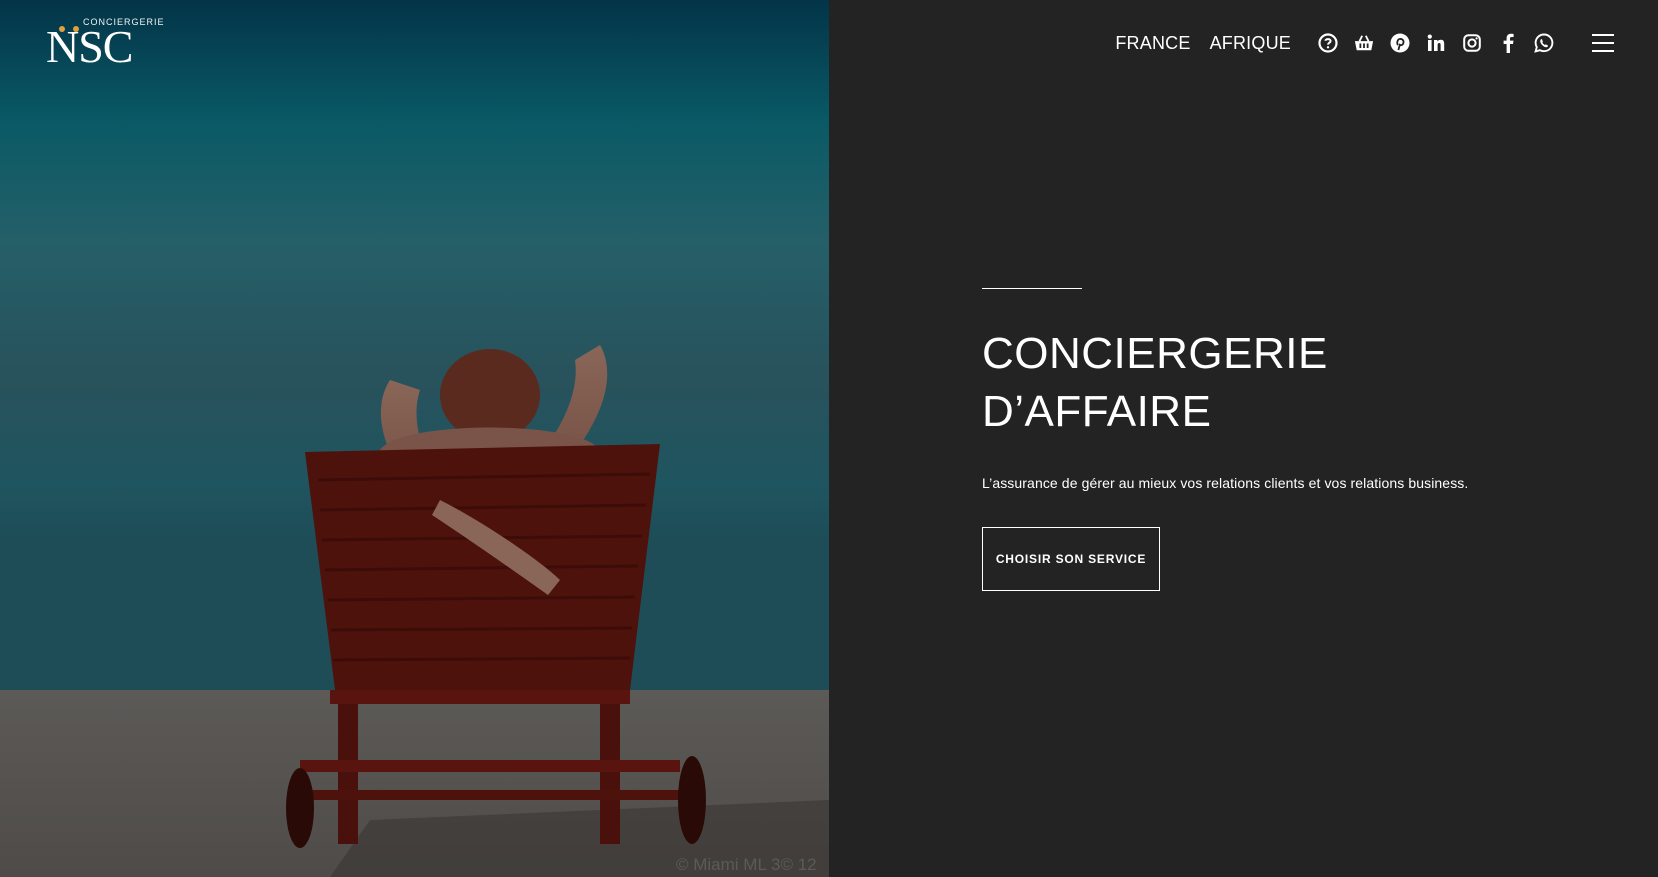  I want to click on nav-link-france: FRANCE, so click(1152, 43).